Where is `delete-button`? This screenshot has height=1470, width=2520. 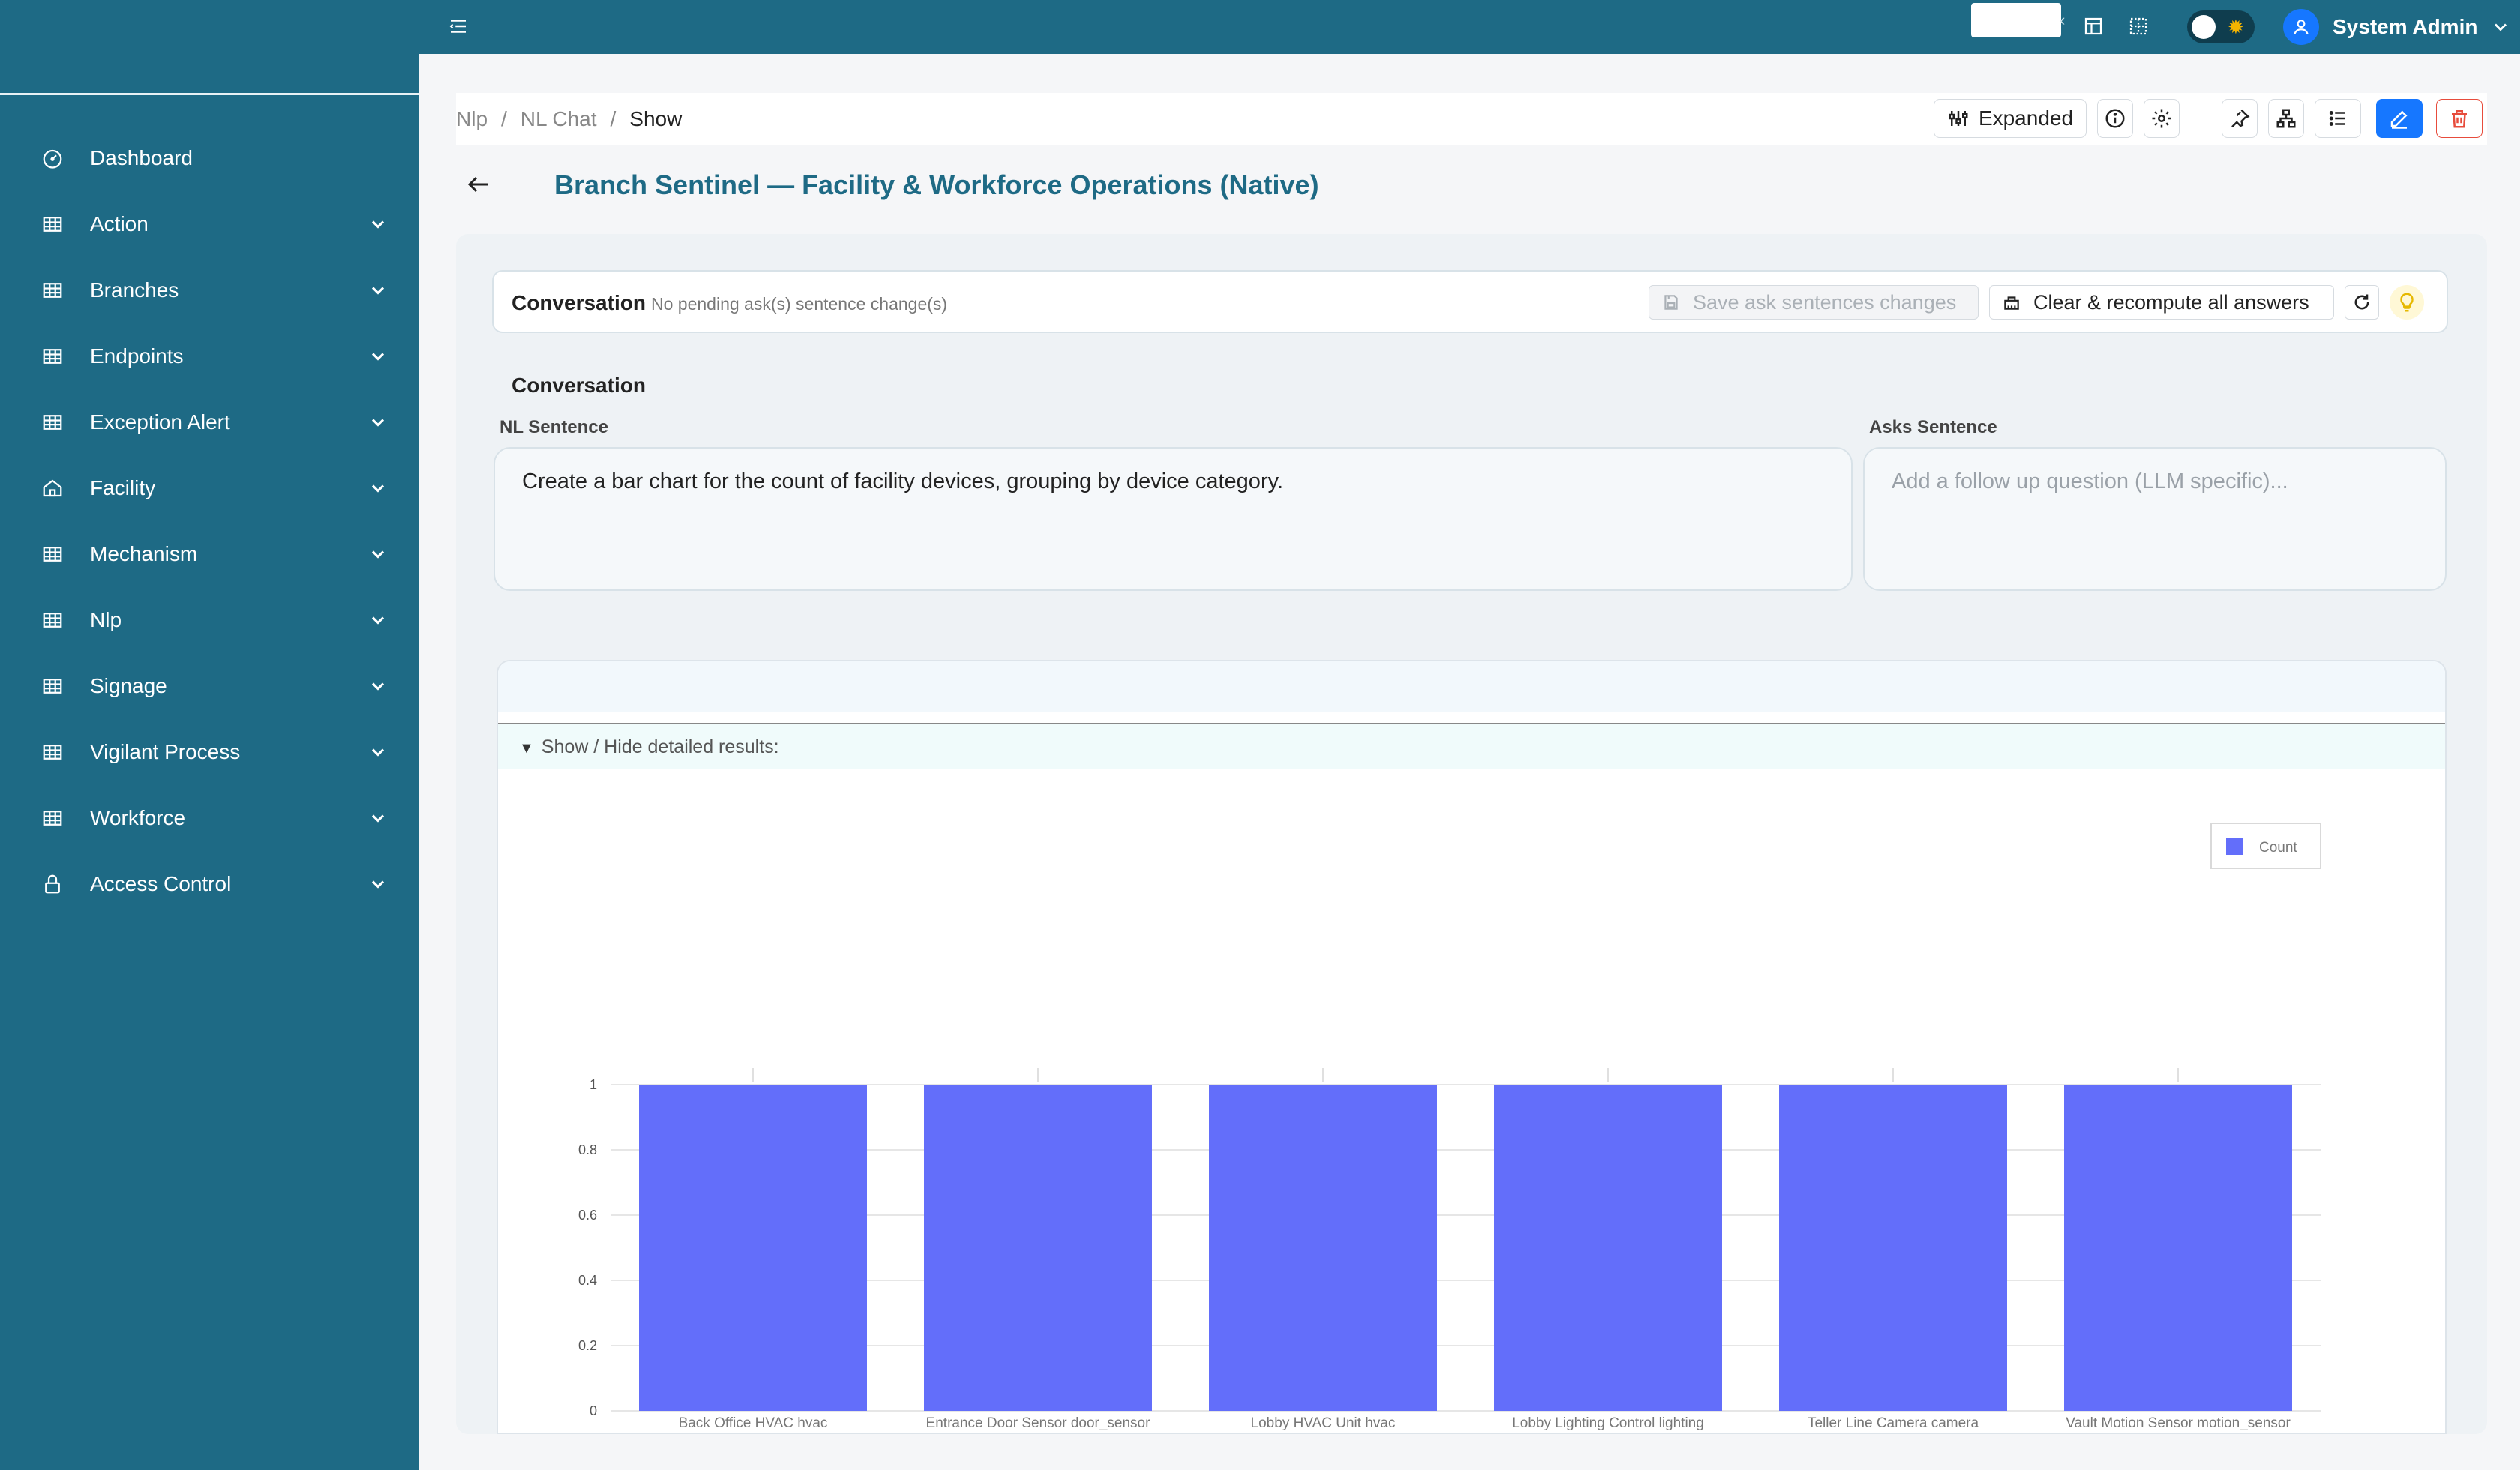
delete-button is located at coordinates (2459, 118).